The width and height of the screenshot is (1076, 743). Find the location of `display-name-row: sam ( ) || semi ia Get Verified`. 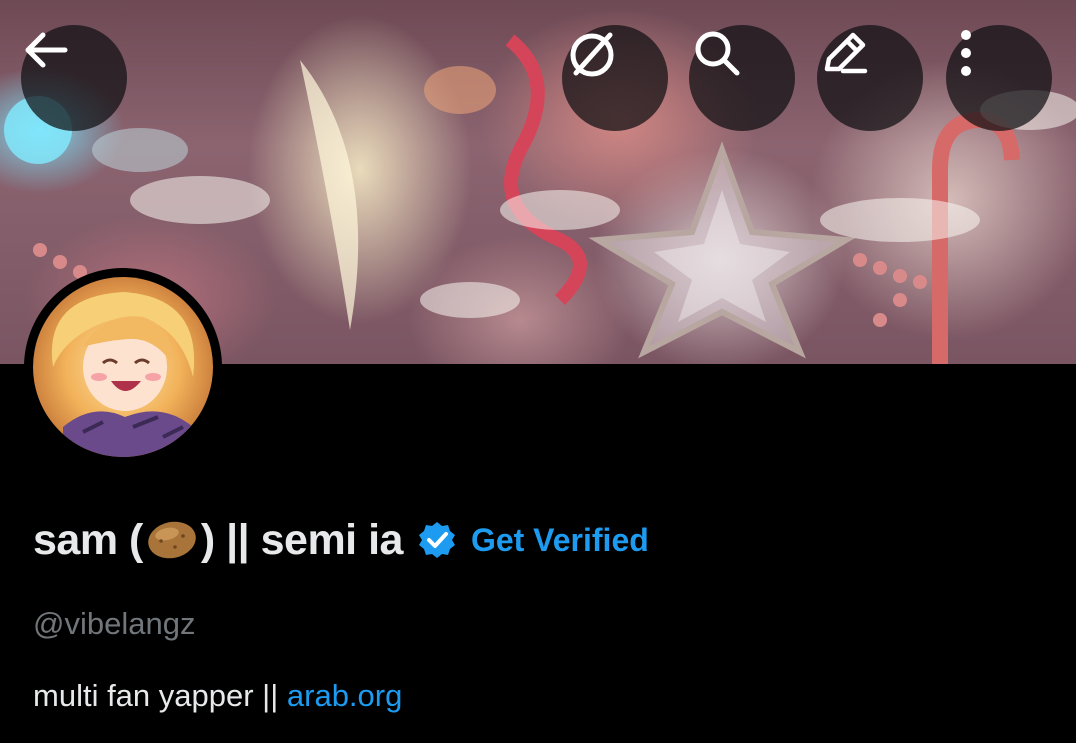

display-name-row: sam ( ) || semi ia Get Verified is located at coordinates (341, 540).